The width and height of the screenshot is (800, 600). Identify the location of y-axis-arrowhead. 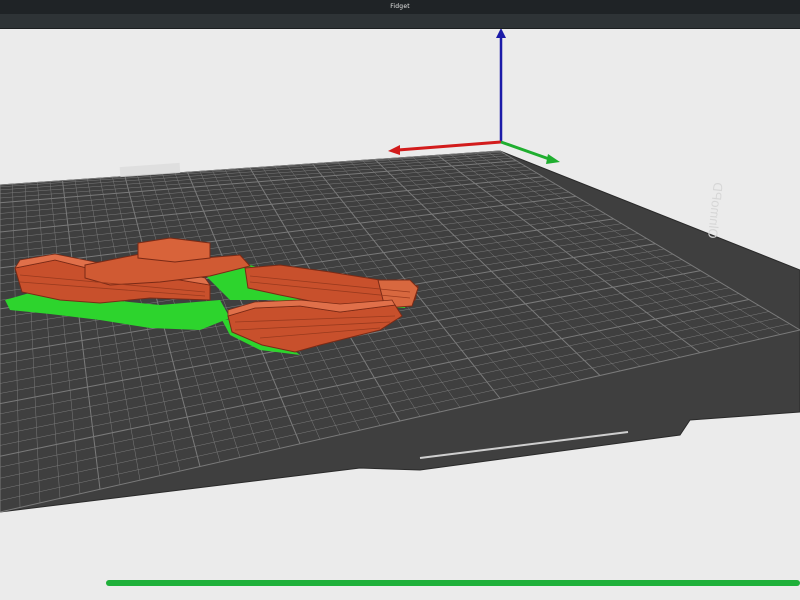
(553, 159).